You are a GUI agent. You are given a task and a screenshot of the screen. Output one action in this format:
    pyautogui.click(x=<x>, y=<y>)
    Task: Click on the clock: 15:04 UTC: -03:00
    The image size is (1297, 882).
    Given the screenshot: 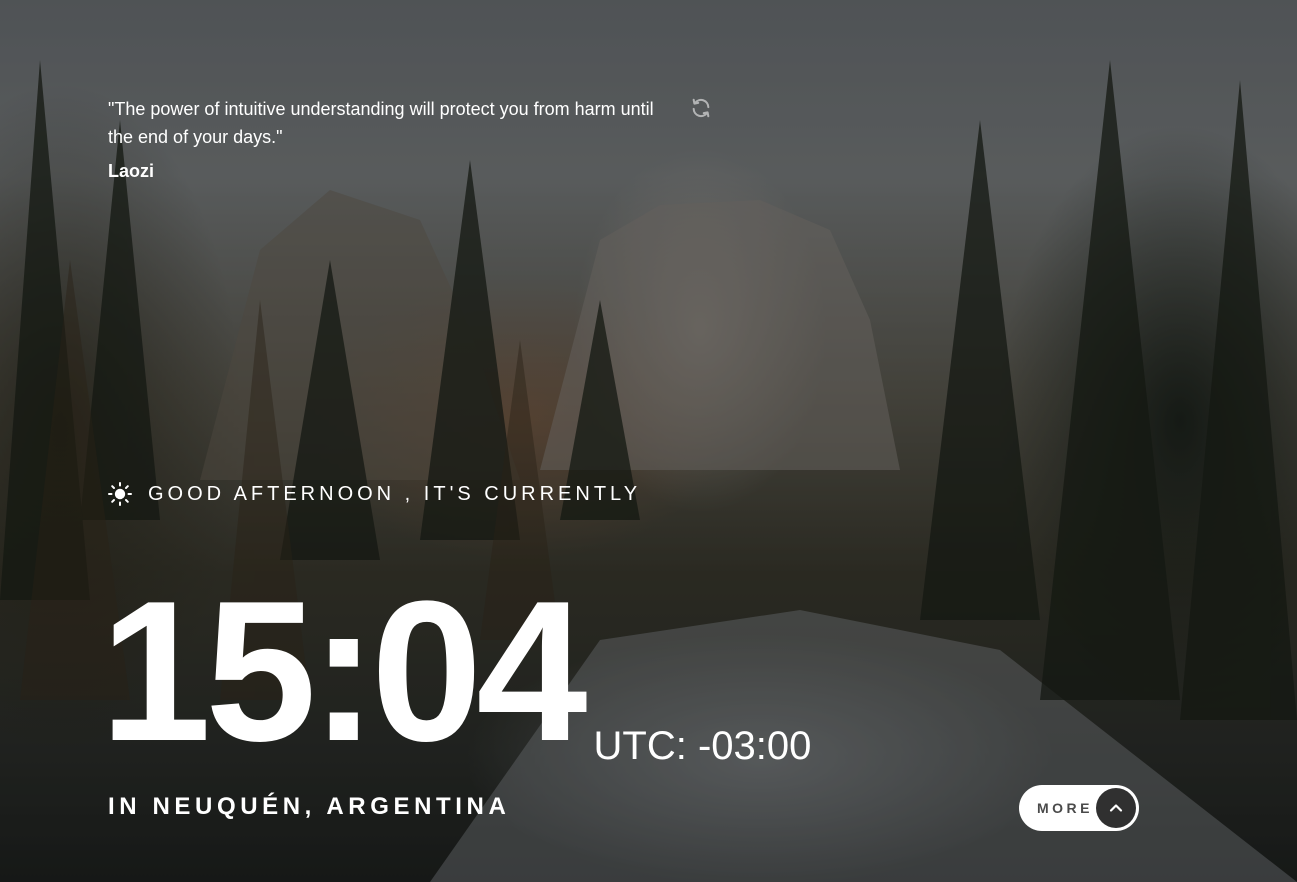 What is the action you would take?
    pyautogui.click(x=455, y=672)
    